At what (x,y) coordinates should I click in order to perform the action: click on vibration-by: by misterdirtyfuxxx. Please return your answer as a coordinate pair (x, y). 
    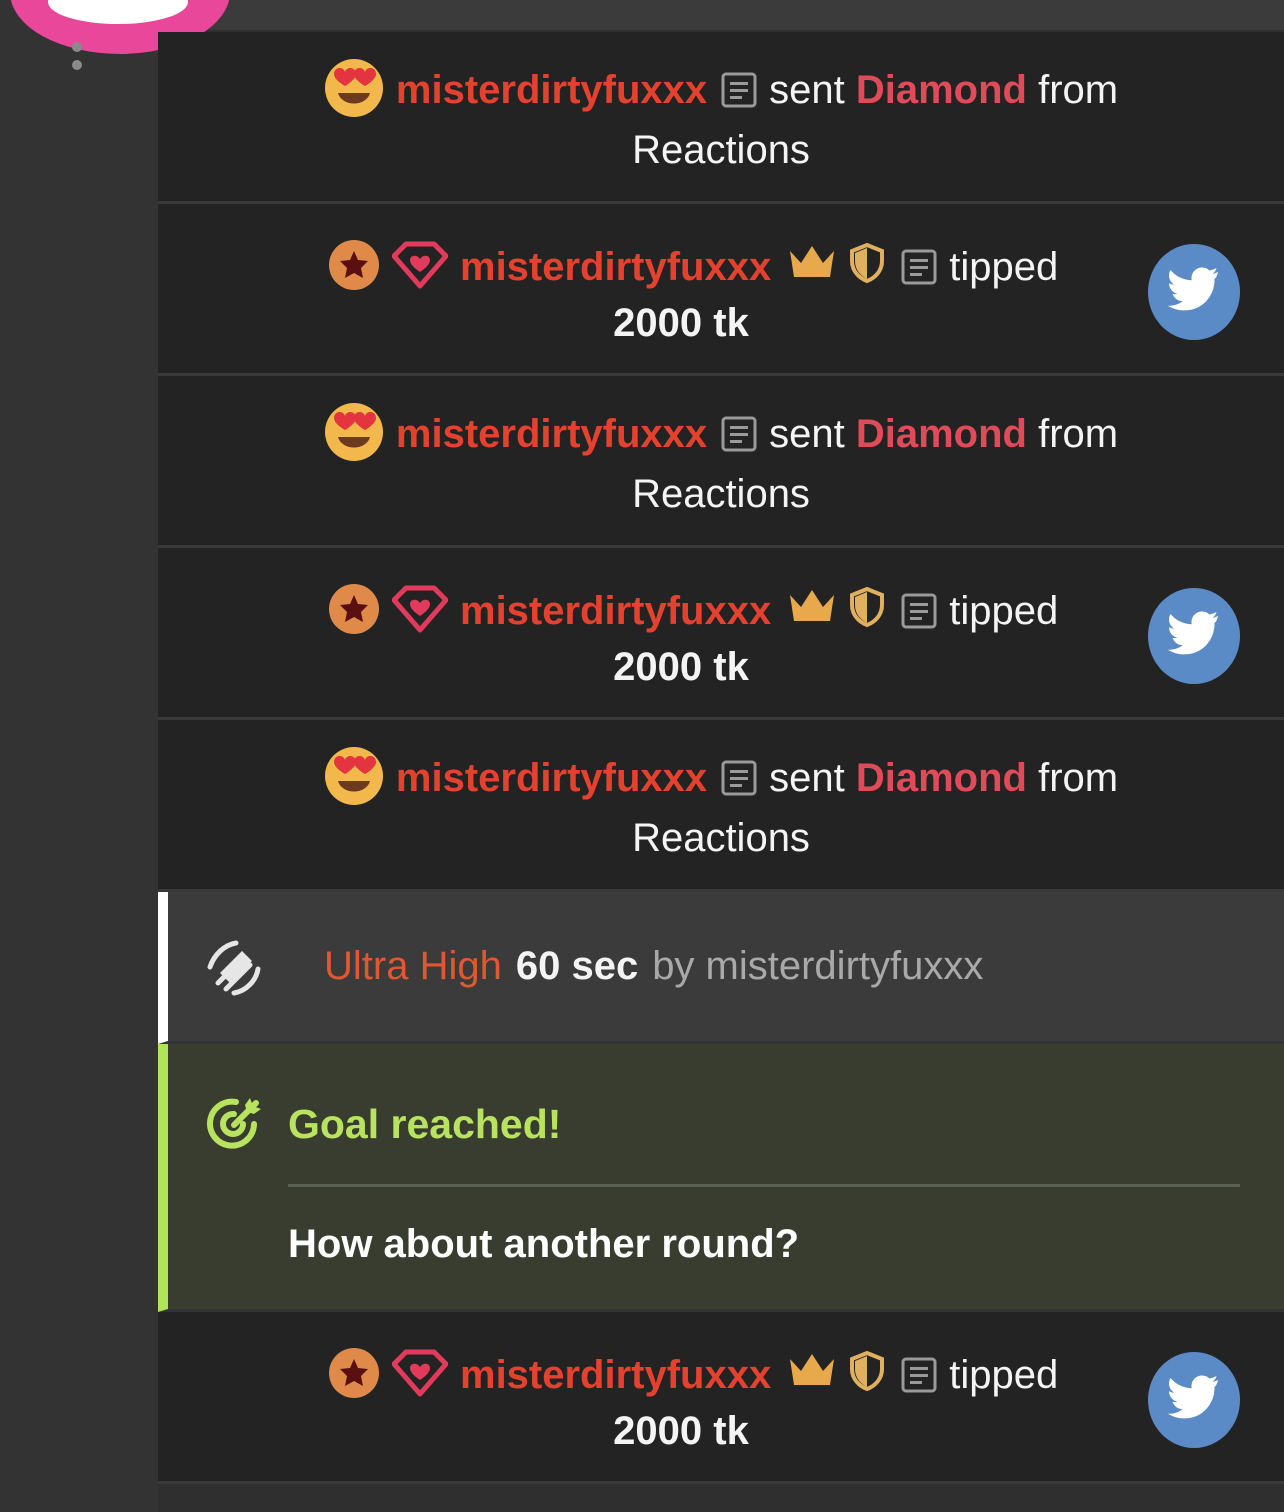
    Looking at the image, I should click on (818, 966).